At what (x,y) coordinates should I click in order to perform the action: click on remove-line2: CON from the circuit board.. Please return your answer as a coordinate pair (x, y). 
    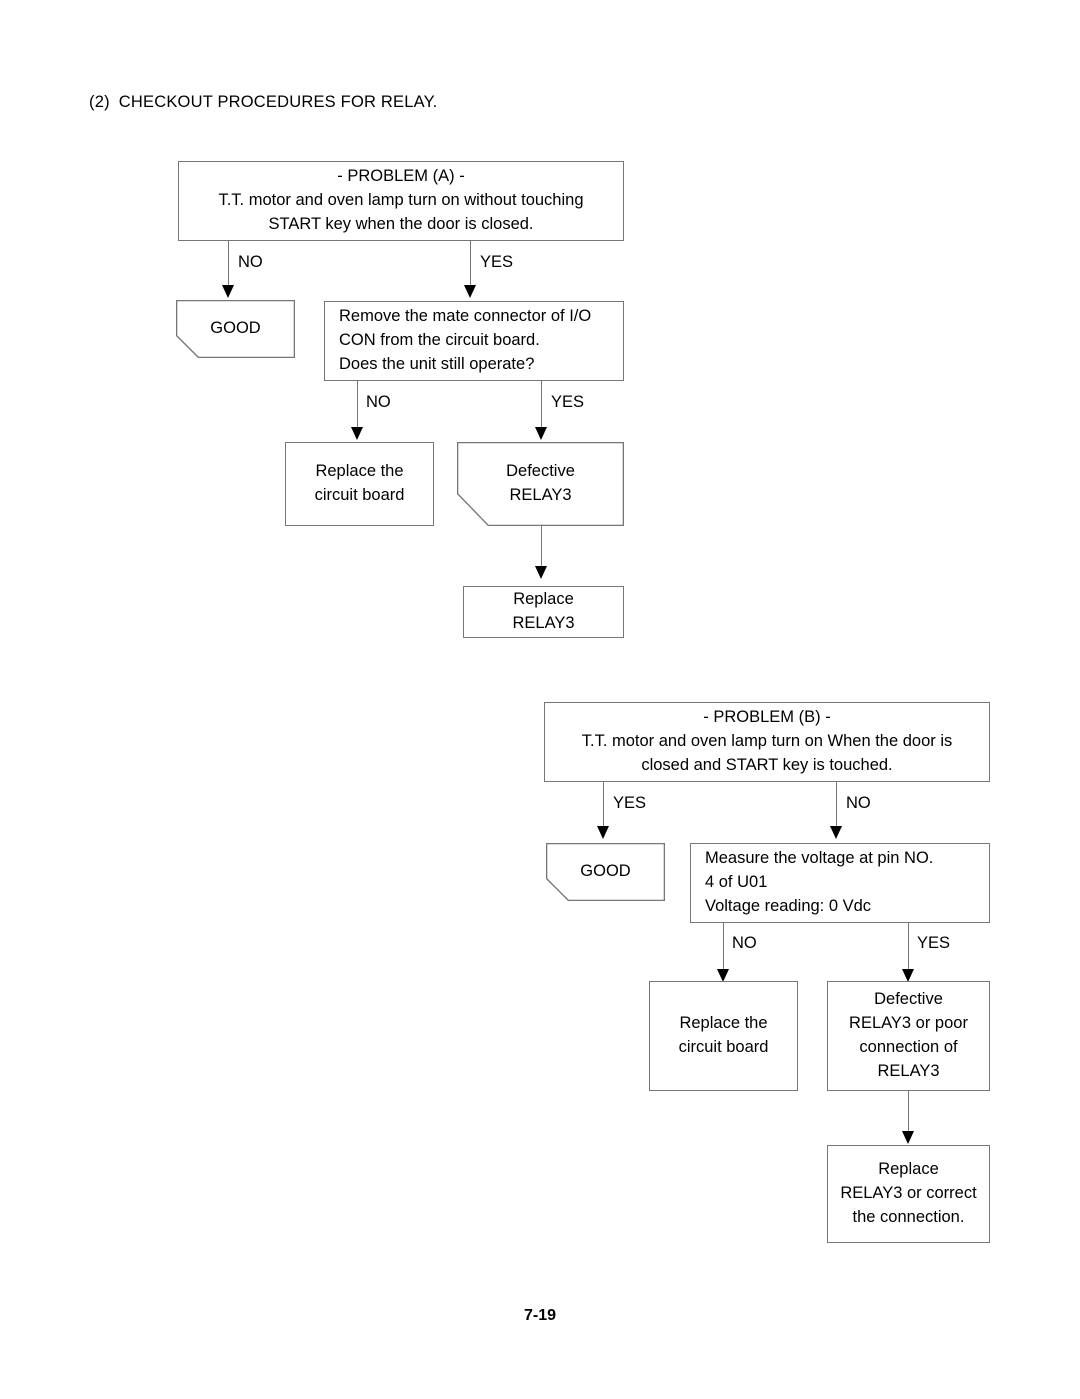
    Looking at the image, I should click on (439, 340).